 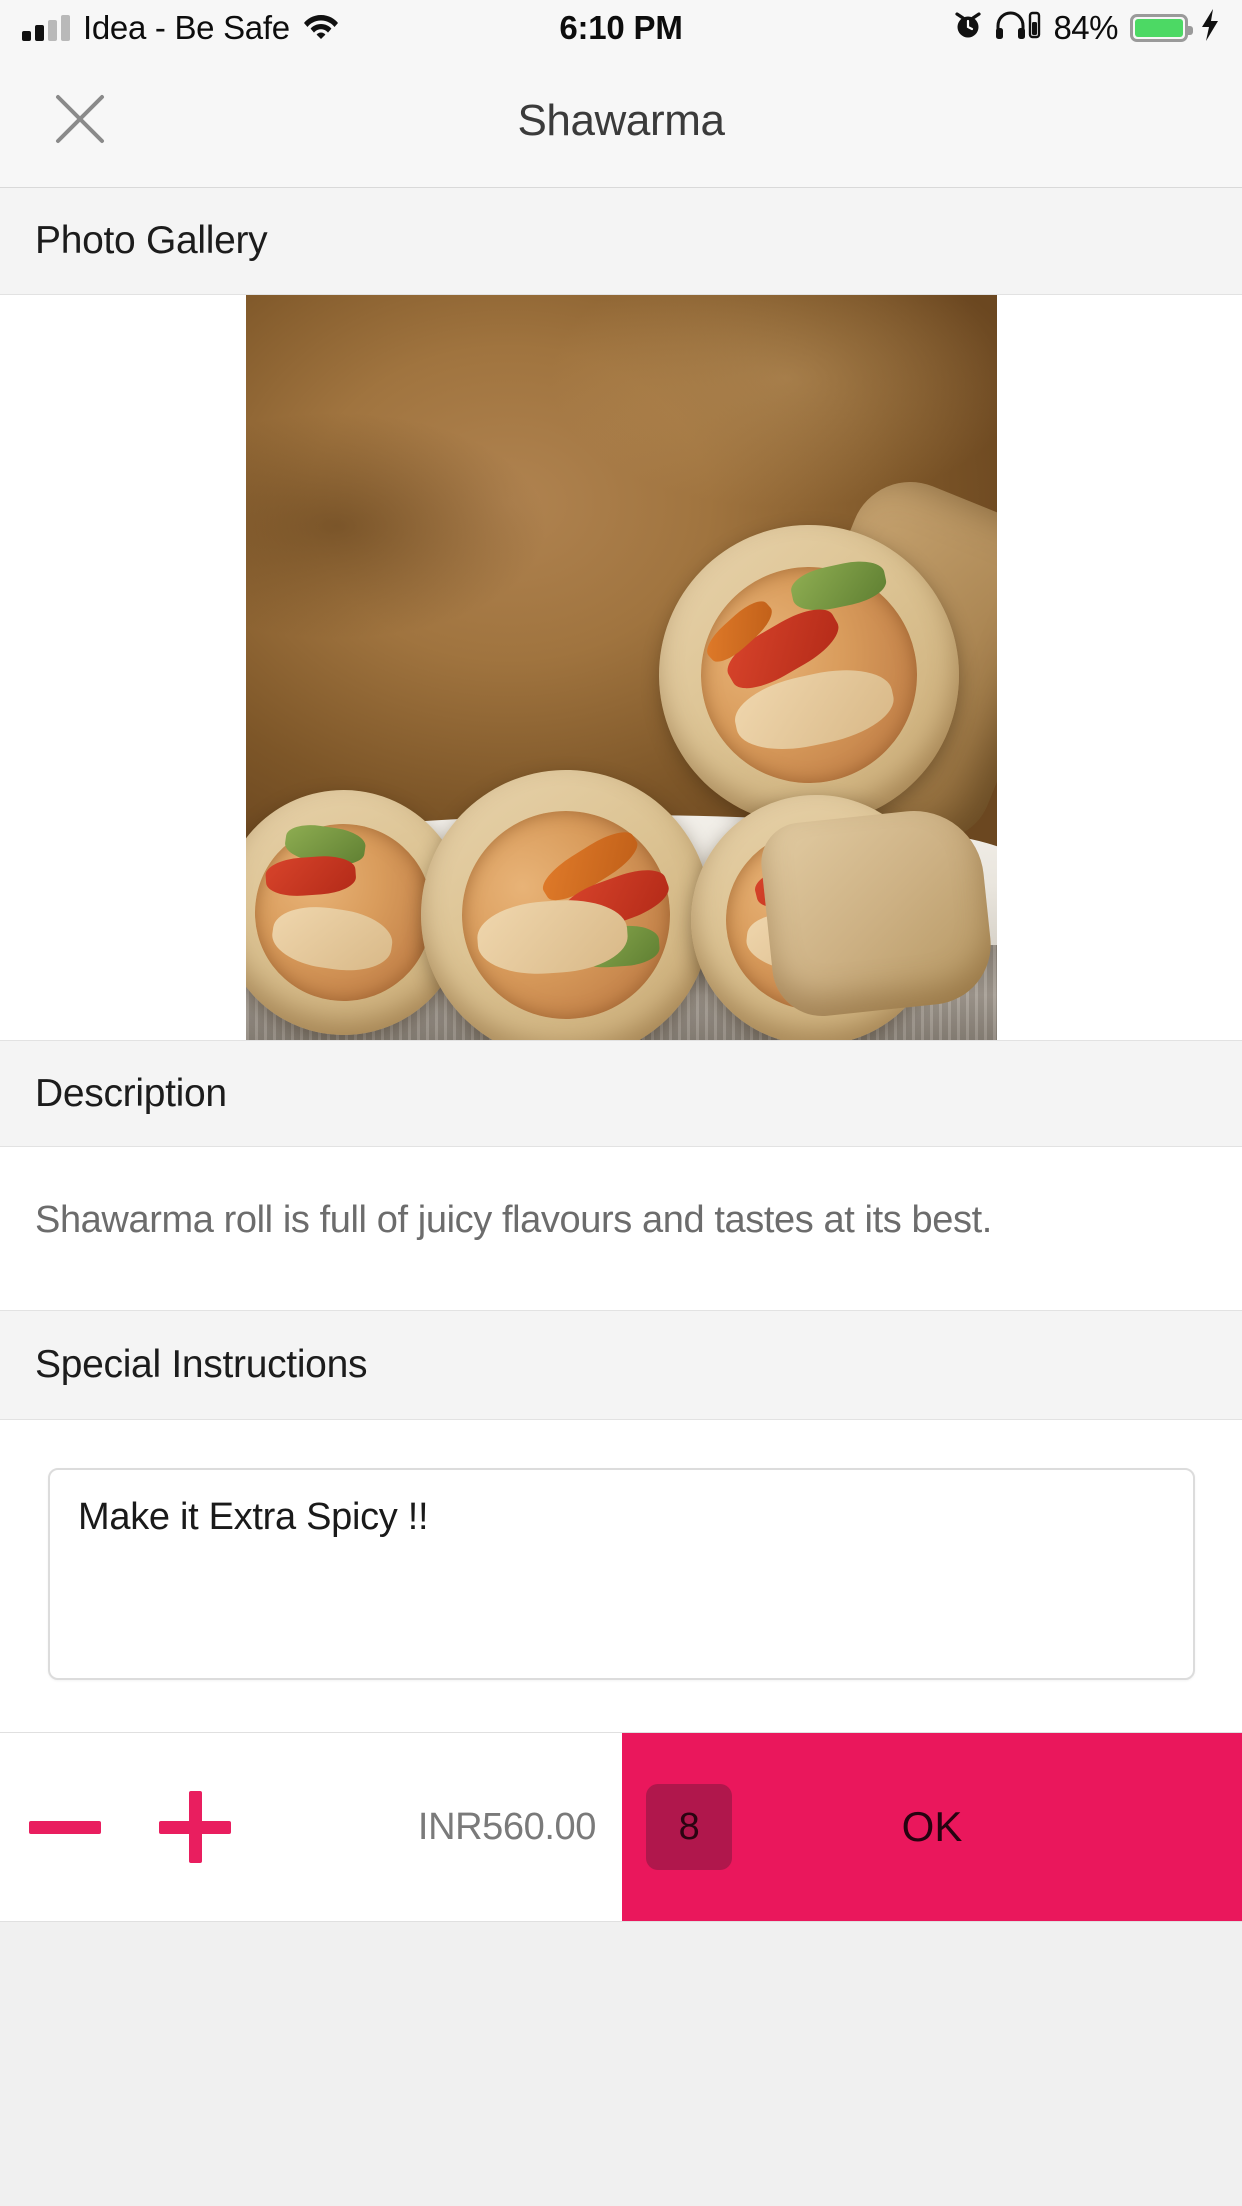 I want to click on status-bar-right: 84%, so click(x=1086, y=28).